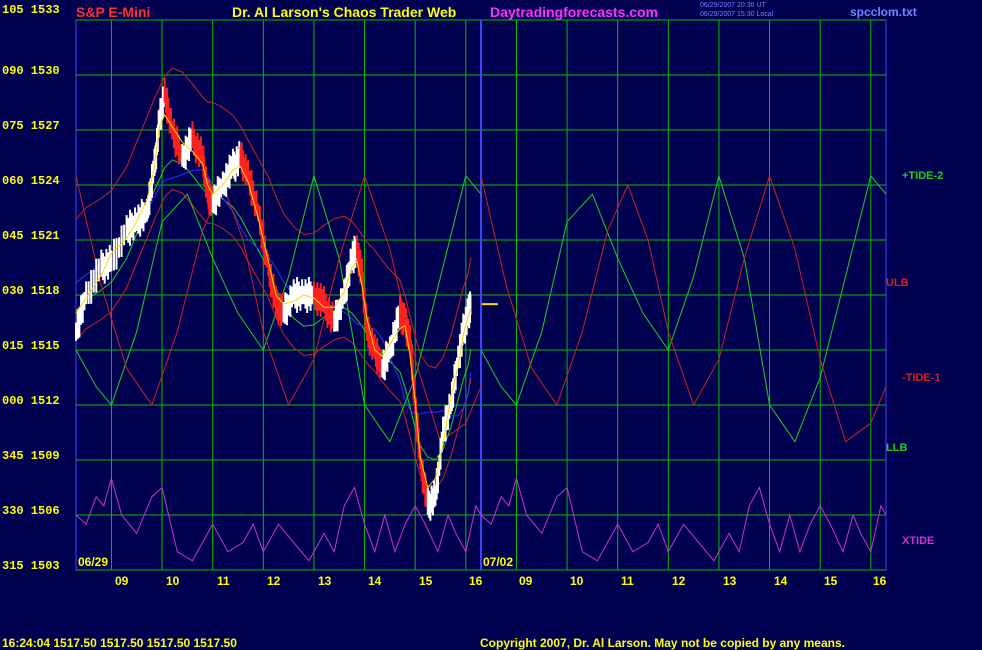 This screenshot has width=982, height=650. What do you see at coordinates (737, 14) in the screenshot?
I see `header-stamp-local: 06/29/2007 15:30 Local` at bounding box center [737, 14].